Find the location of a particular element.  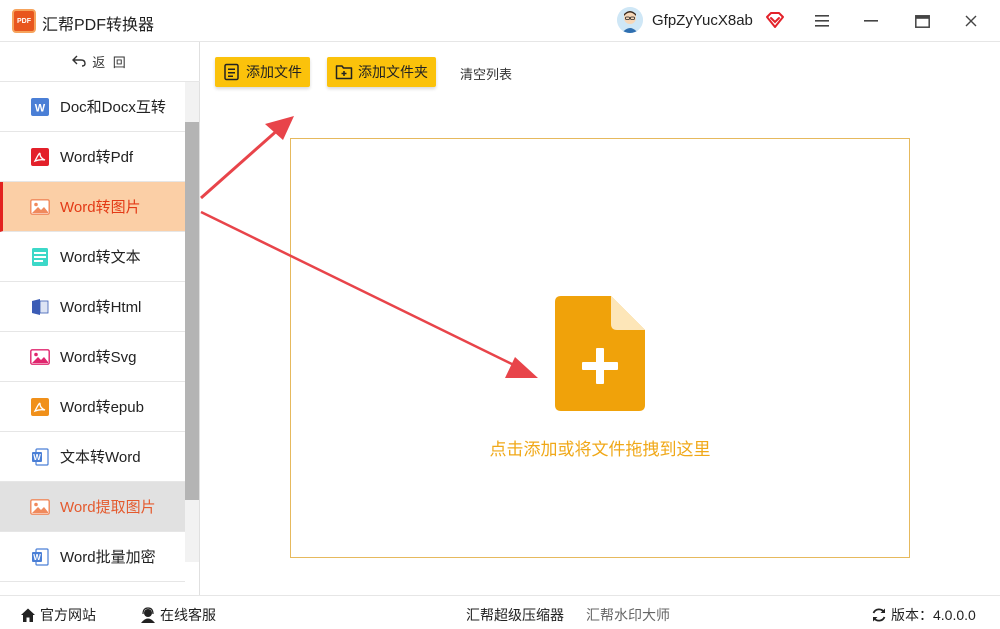

official-website-link: 官方网站 is located at coordinates (58, 615).